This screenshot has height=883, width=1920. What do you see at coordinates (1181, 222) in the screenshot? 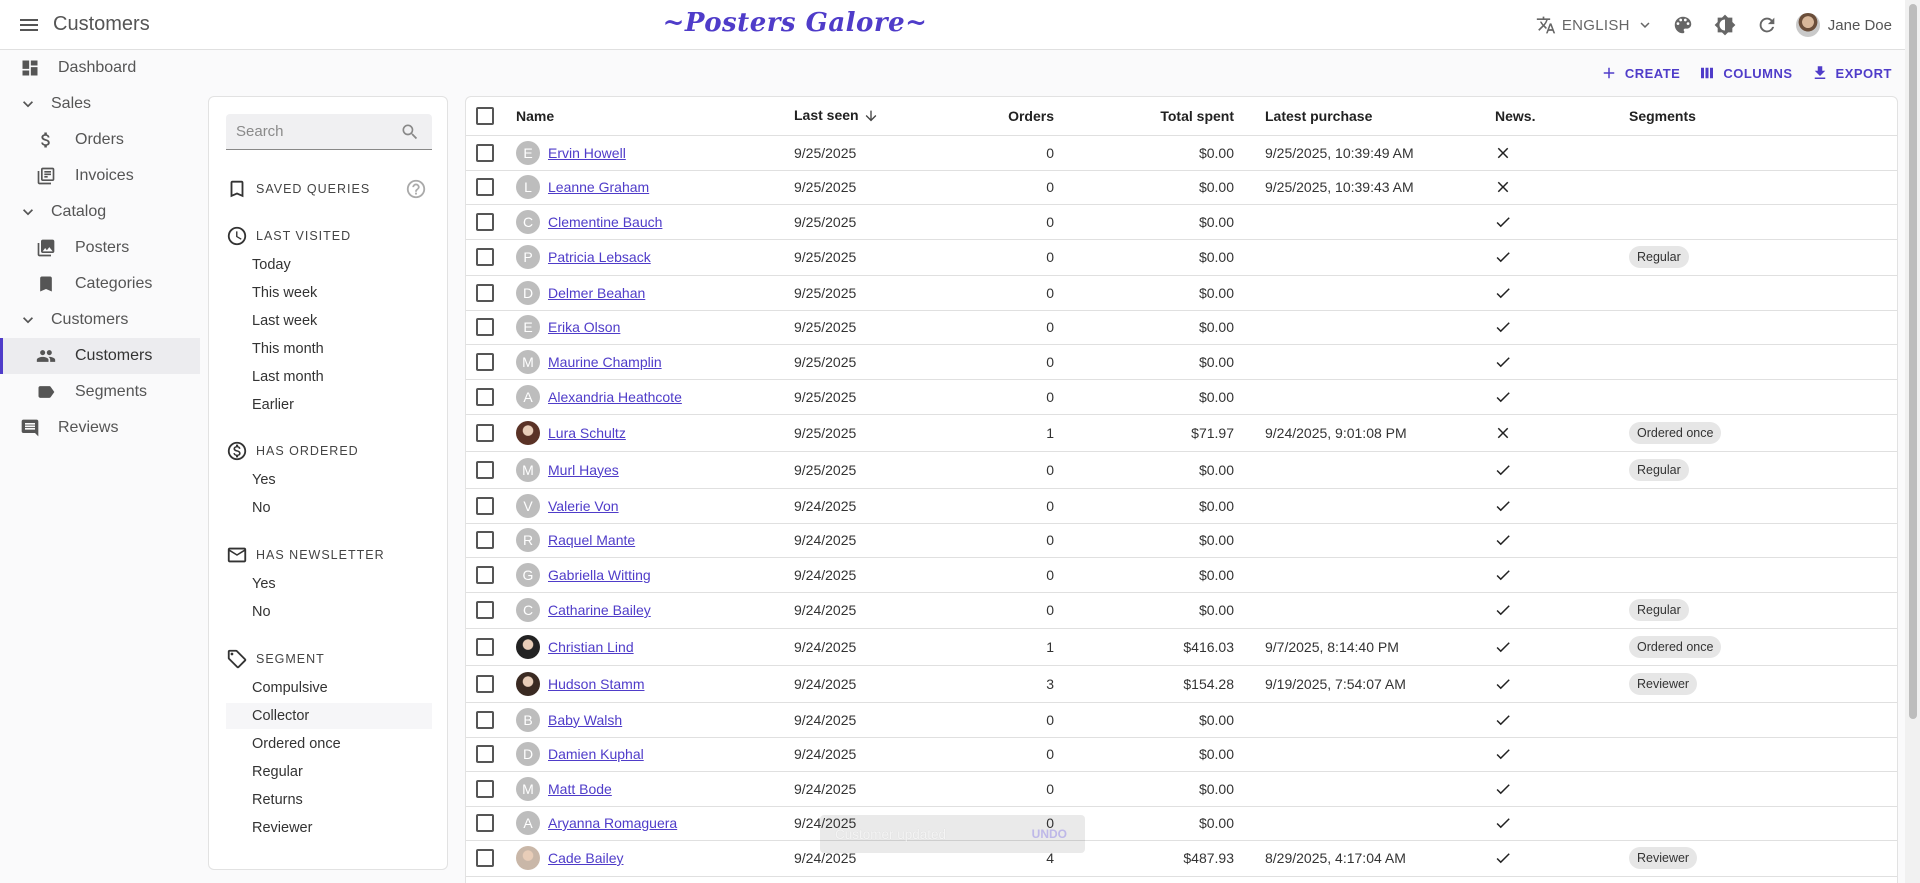
I see `table-row: C Clementine Bauch 9/25/2025 0 $0.00` at bounding box center [1181, 222].